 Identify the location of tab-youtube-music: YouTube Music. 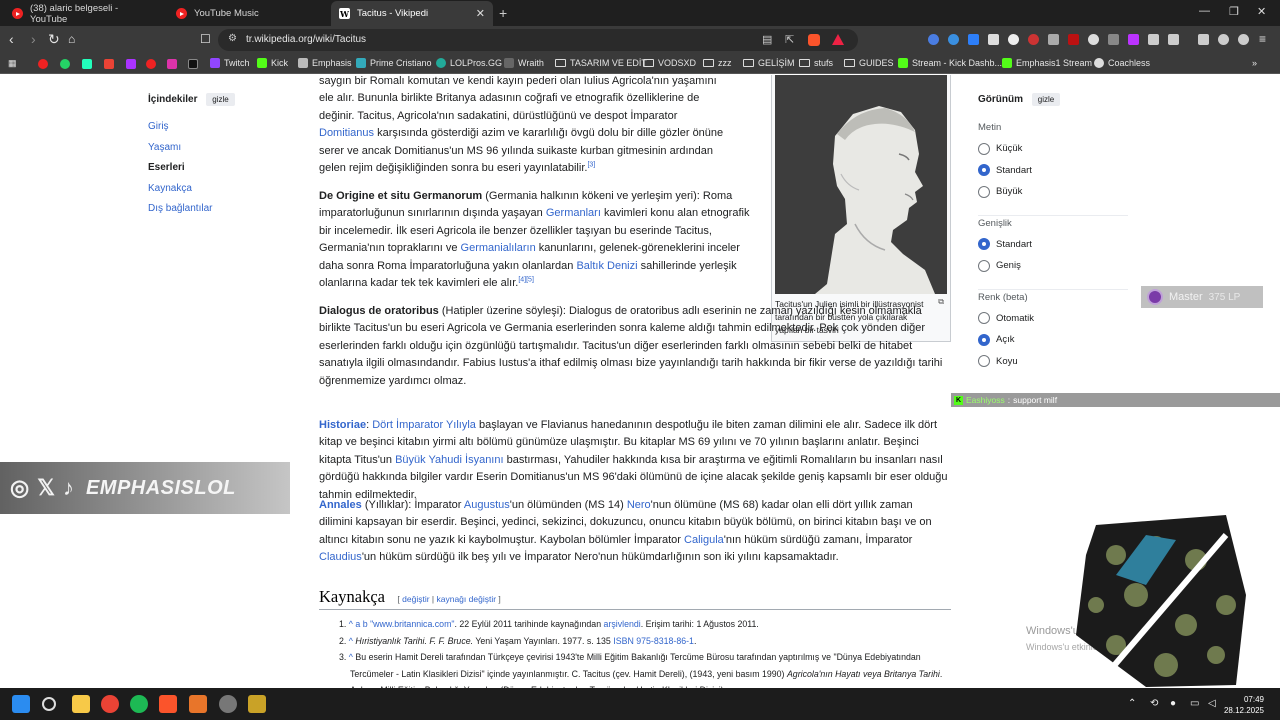
(248, 13).